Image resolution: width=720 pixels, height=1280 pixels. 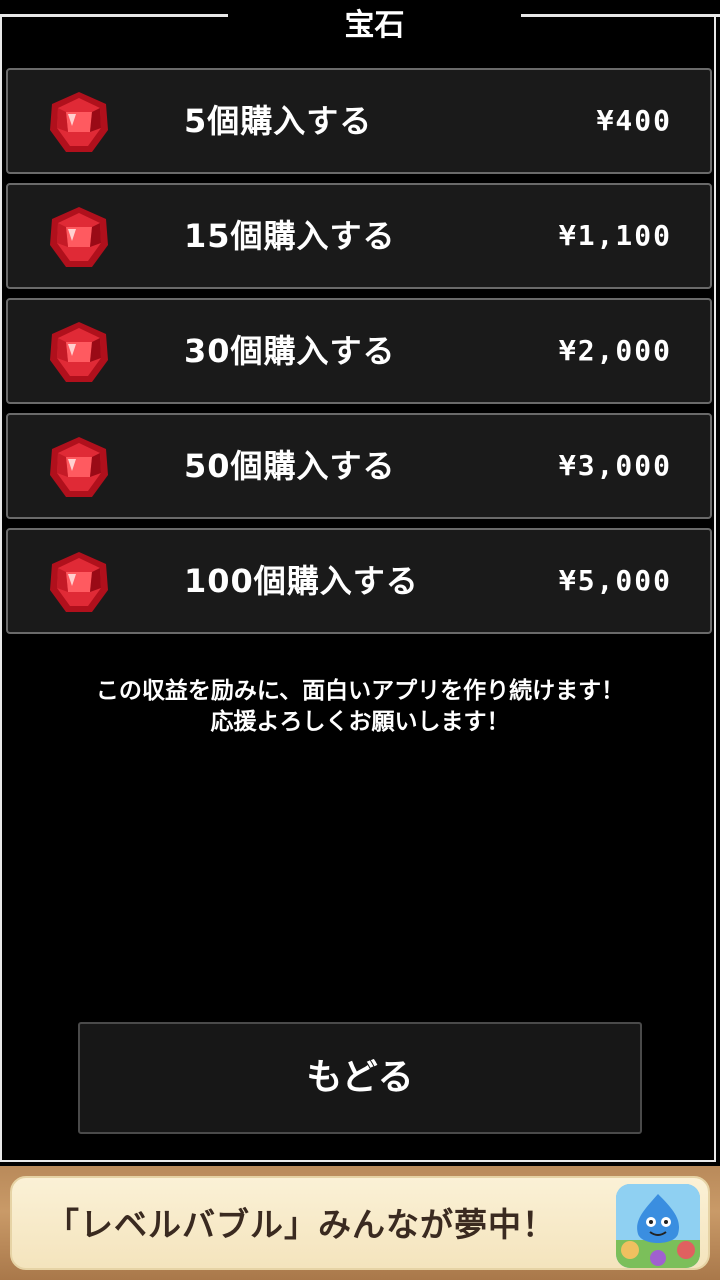 What do you see at coordinates (360, 691) in the screenshot?
I see `support-message-line1: この収益を励みに、面白いアプリを作り続けます！` at bounding box center [360, 691].